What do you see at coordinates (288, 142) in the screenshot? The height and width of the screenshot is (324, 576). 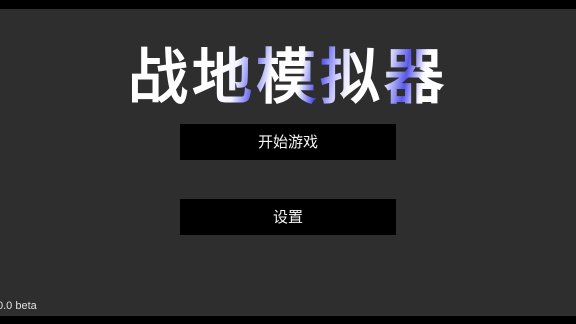 I see `start-game-button: 开始游戏` at bounding box center [288, 142].